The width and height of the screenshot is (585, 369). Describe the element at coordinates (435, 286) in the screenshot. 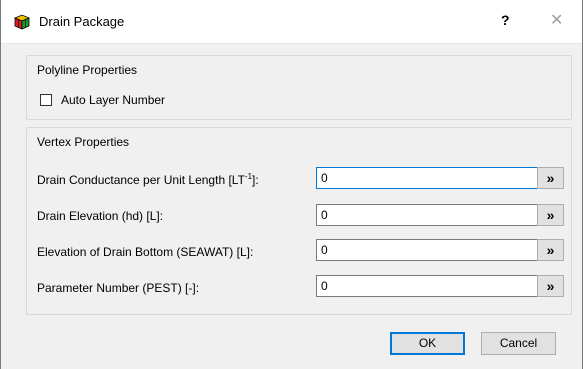

I see `parameter-number-input: 0 ▲▼` at that location.